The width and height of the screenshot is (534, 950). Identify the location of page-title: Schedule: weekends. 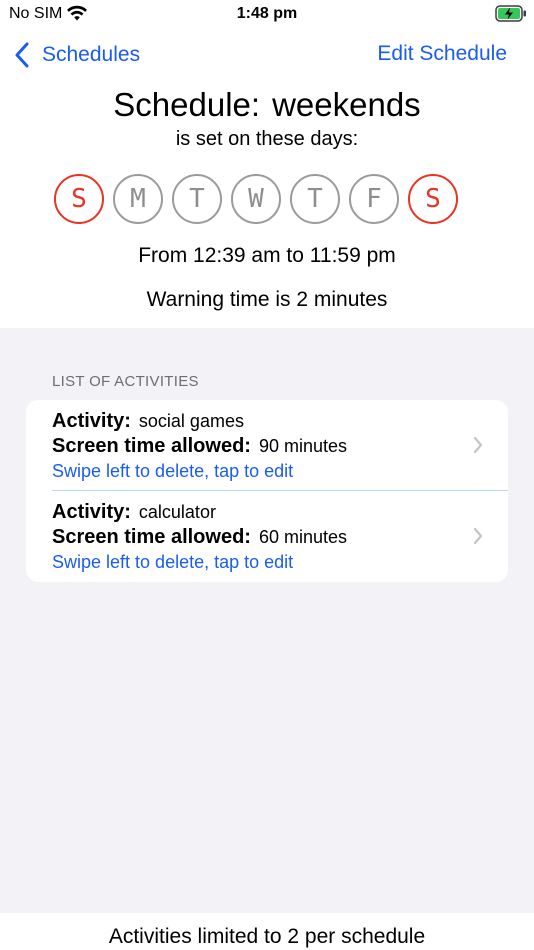
(267, 105).